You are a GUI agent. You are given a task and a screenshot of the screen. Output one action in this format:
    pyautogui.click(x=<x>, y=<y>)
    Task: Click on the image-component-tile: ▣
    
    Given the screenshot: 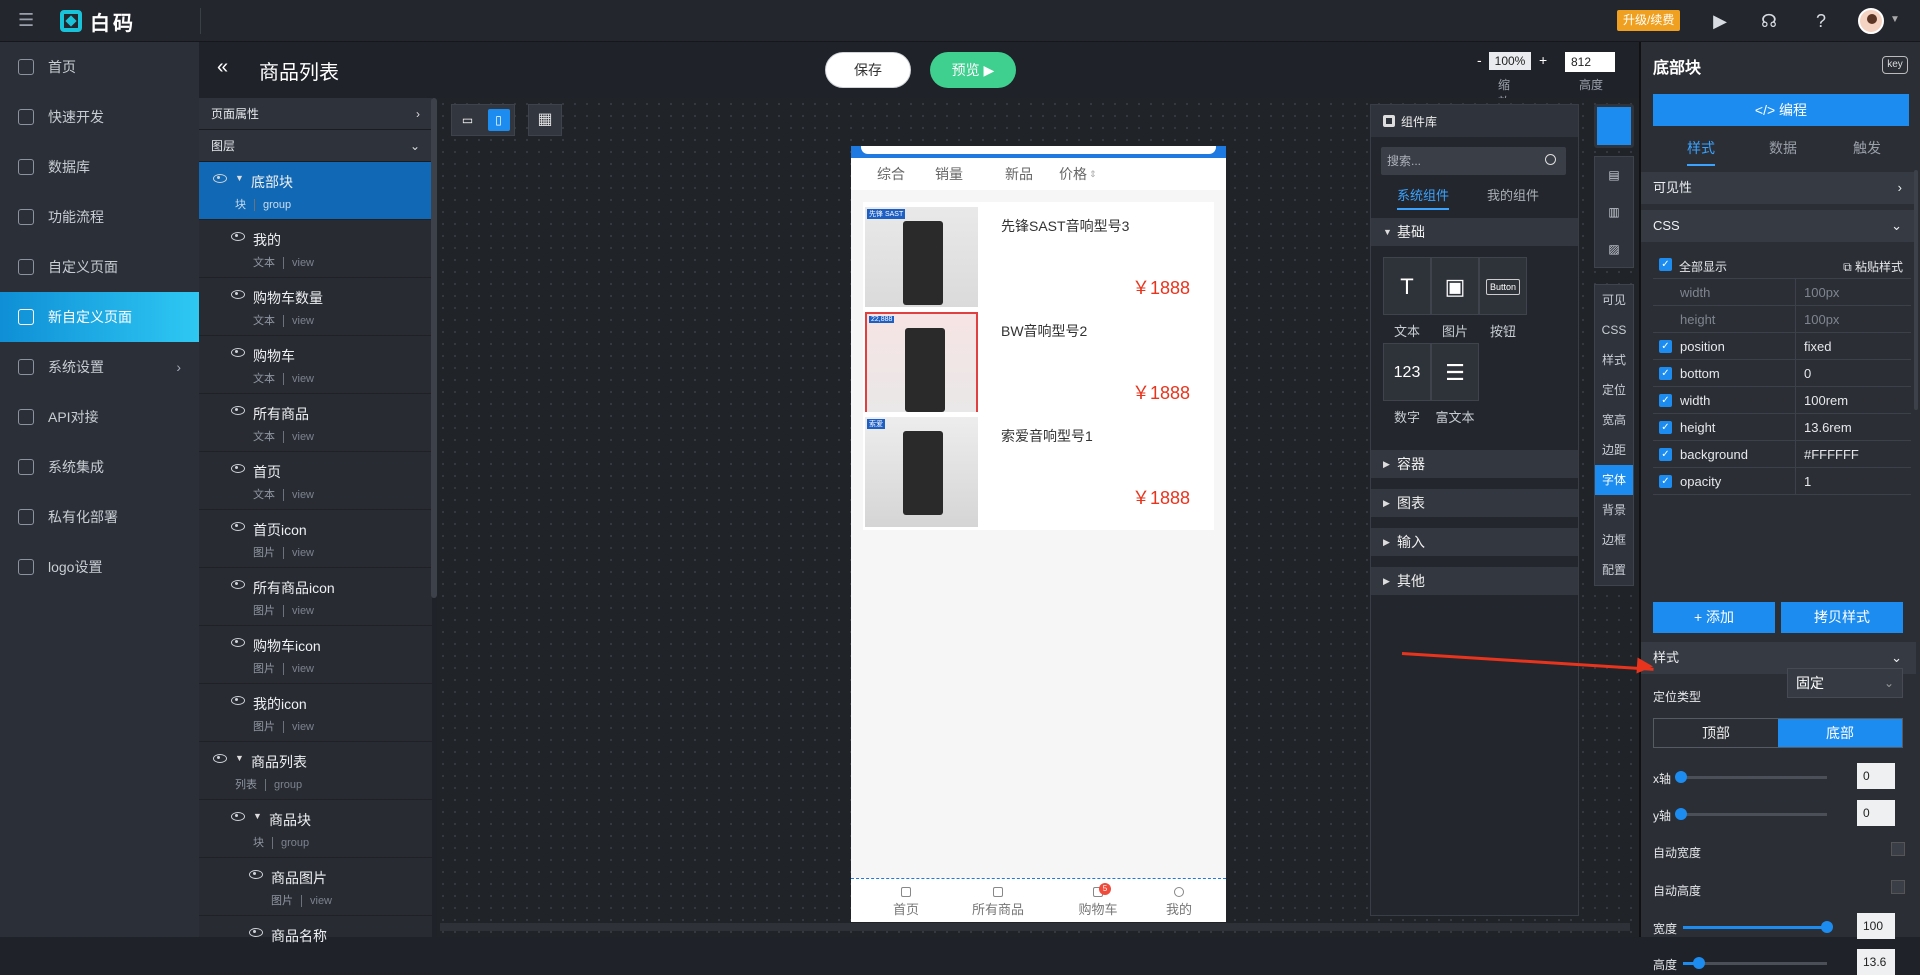 What is the action you would take?
    pyautogui.click(x=1455, y=286)
    